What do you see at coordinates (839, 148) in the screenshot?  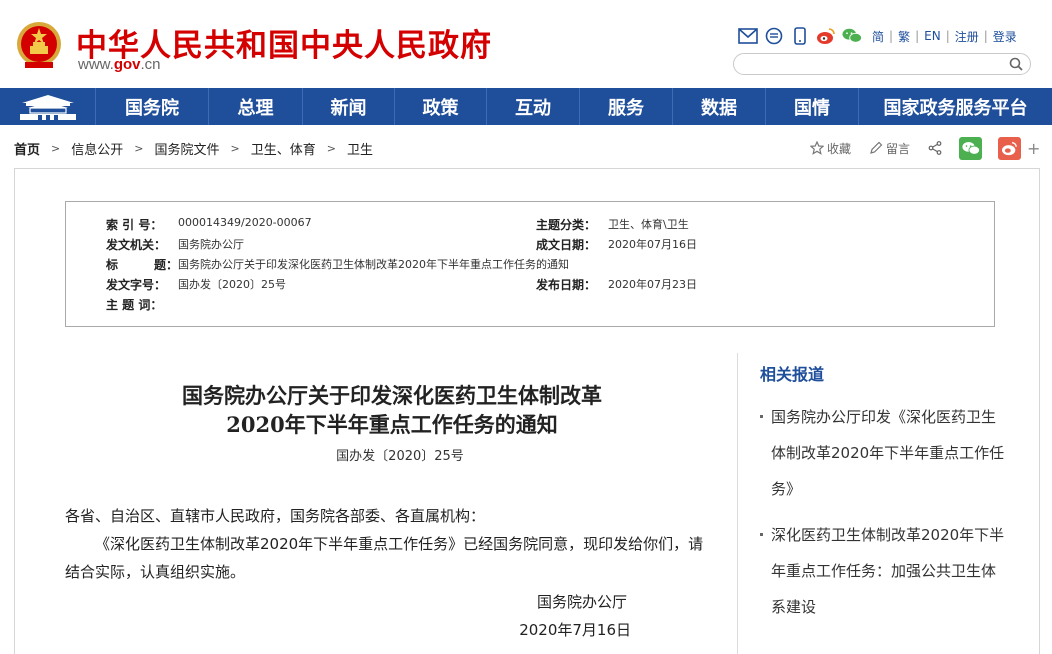 I see `favorite-label: 收藏` at bounding box center [839, 148].